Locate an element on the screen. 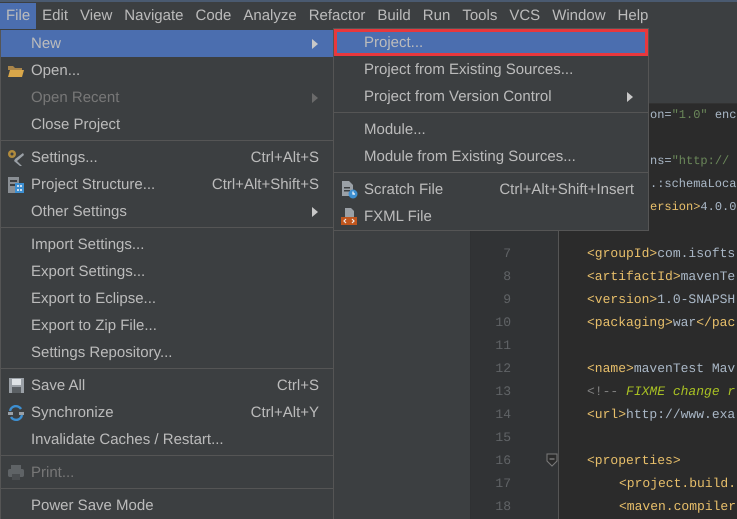 This screenshot has width=737, height=519. code-line: <url>http://www.exa is located at coordinates (661, 414).